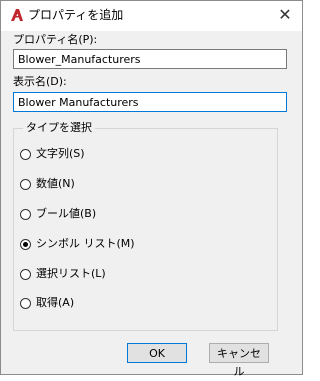  I want to click on radio-retrieve: 取得(A), so click(47, 303).